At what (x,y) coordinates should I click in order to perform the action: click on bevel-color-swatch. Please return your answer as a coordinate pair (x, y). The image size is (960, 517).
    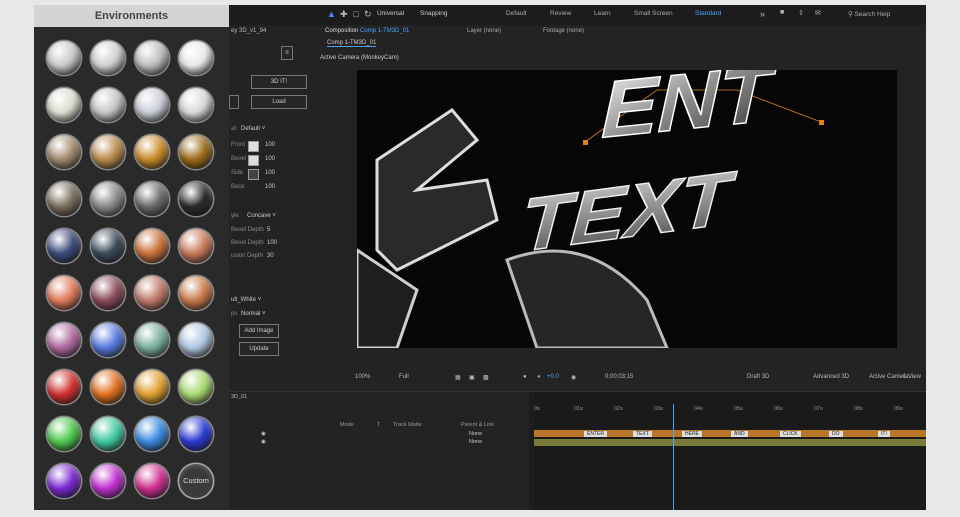
    Looking at the image, I should click on (253, 160).